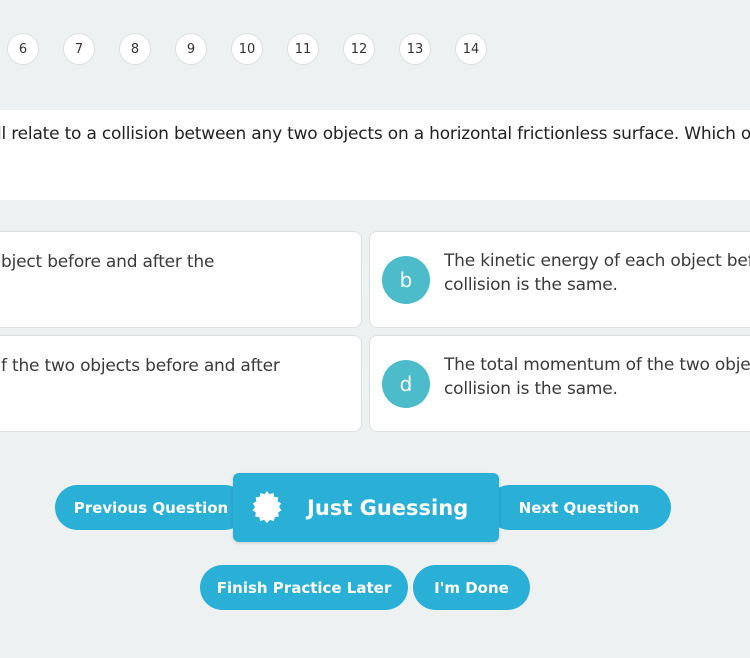 This screenshot has height=658, width=750. What do you see at coordinates (23, 49) in the screenshot?
I see `question-number-6: 6` at bounding box center [23, 49].